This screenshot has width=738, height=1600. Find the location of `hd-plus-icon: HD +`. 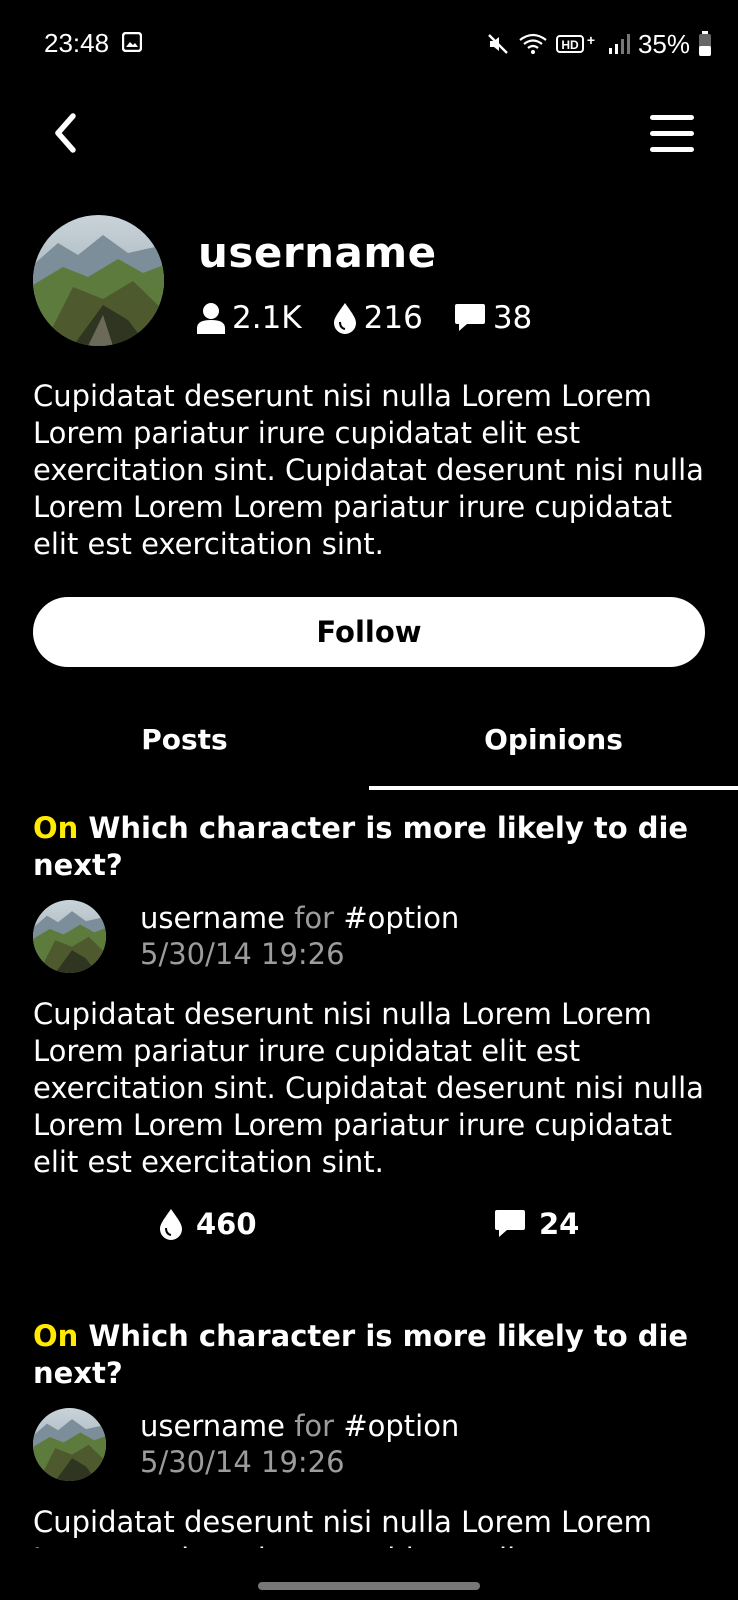

hd-plus-icon: HD + is located at coordinates (575, 42).